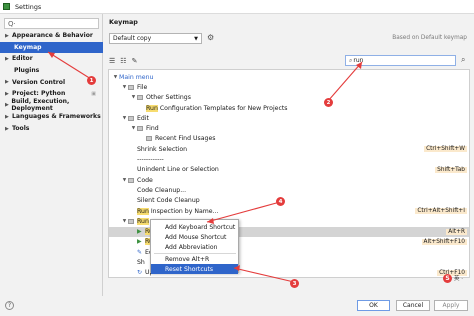  What do you see at coordinates (168, 98) in the screenshot?
I see `tree-row-label: Other Settings` at bounding box center [168, 98].